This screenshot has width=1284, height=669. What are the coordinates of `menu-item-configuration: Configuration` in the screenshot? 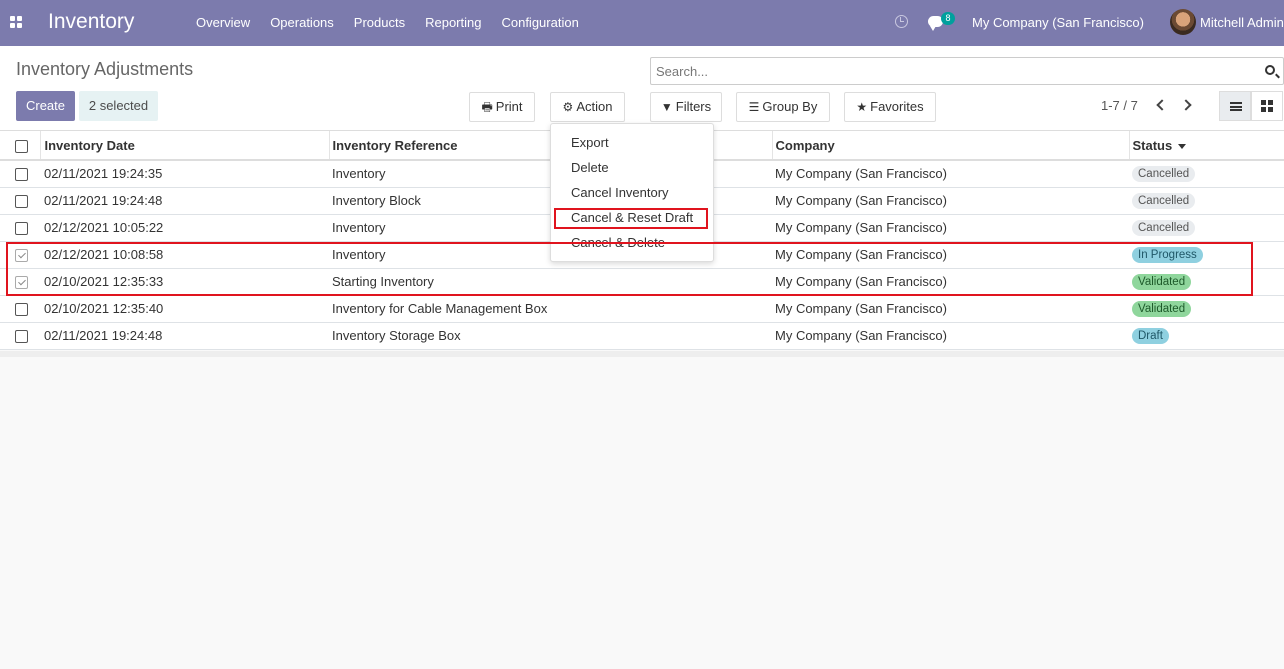 It's located at (539, 22).